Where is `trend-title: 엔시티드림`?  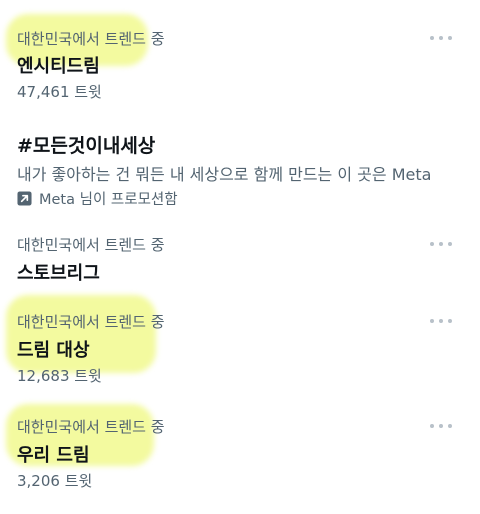 trend-title: 엔시티드림 is located at coordinates (58, 66).